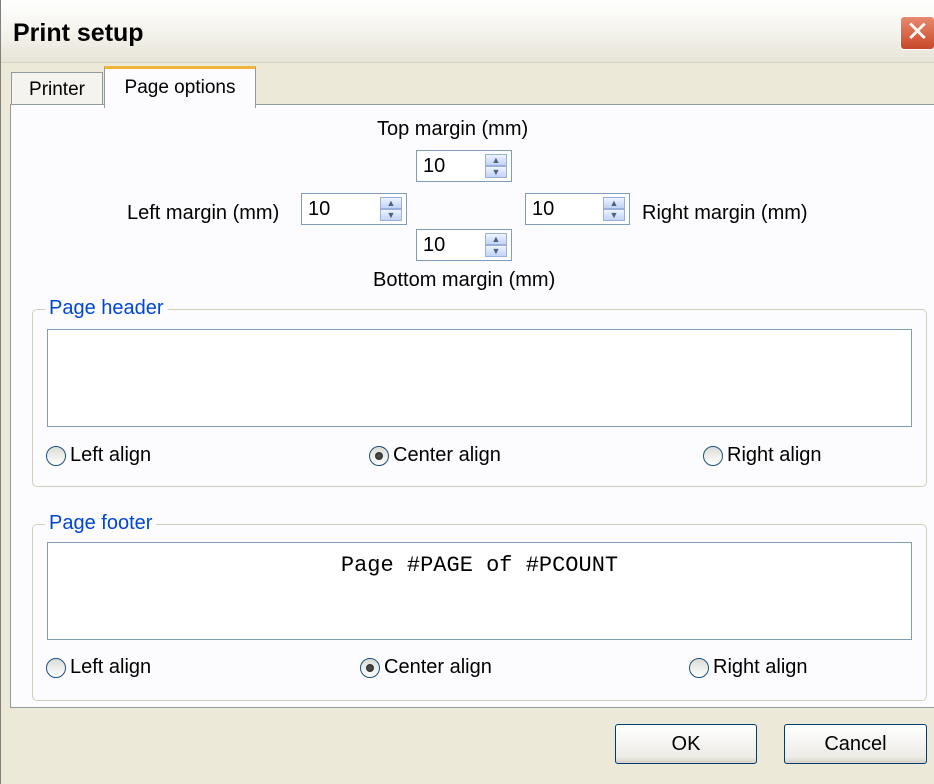  What do you see at coordinates (543, 209) in the screenshot?
I see `right-margin-value: 10` at bounding box center [543, 209].